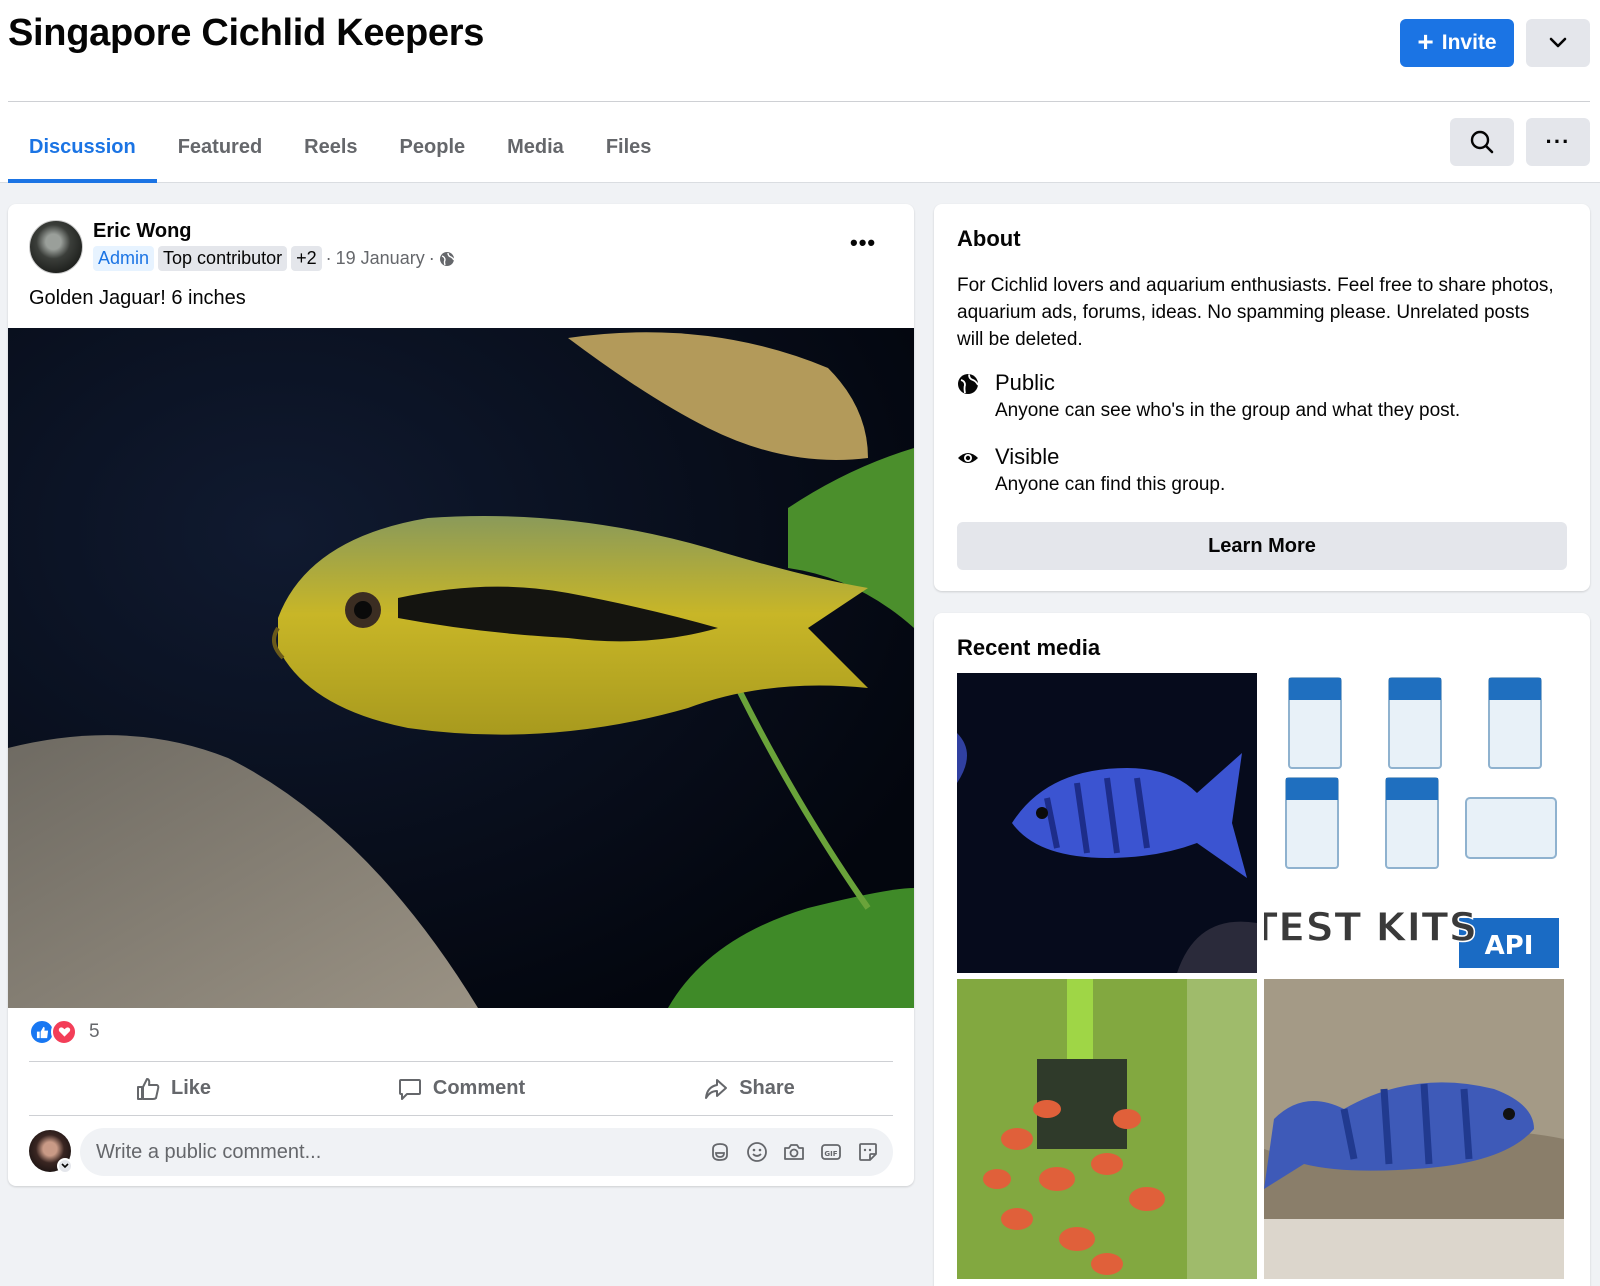 This screenshot has height=1286, width=1600. I want to click on comment-composer: GIF, so click(486, 1152).